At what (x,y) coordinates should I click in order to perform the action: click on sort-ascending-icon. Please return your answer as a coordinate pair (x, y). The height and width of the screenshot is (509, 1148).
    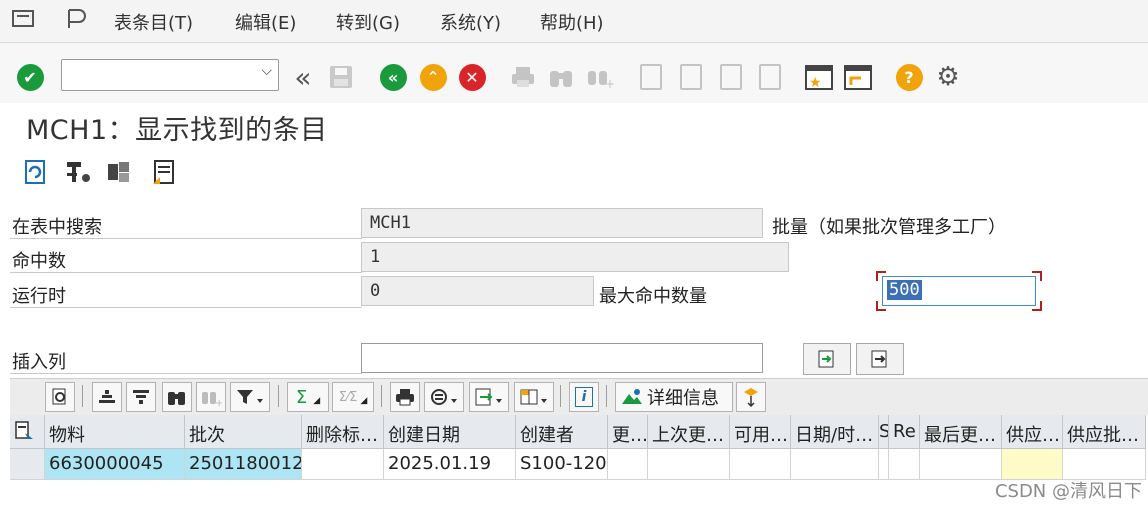
    Looking at the image, I should click on (107, 396).